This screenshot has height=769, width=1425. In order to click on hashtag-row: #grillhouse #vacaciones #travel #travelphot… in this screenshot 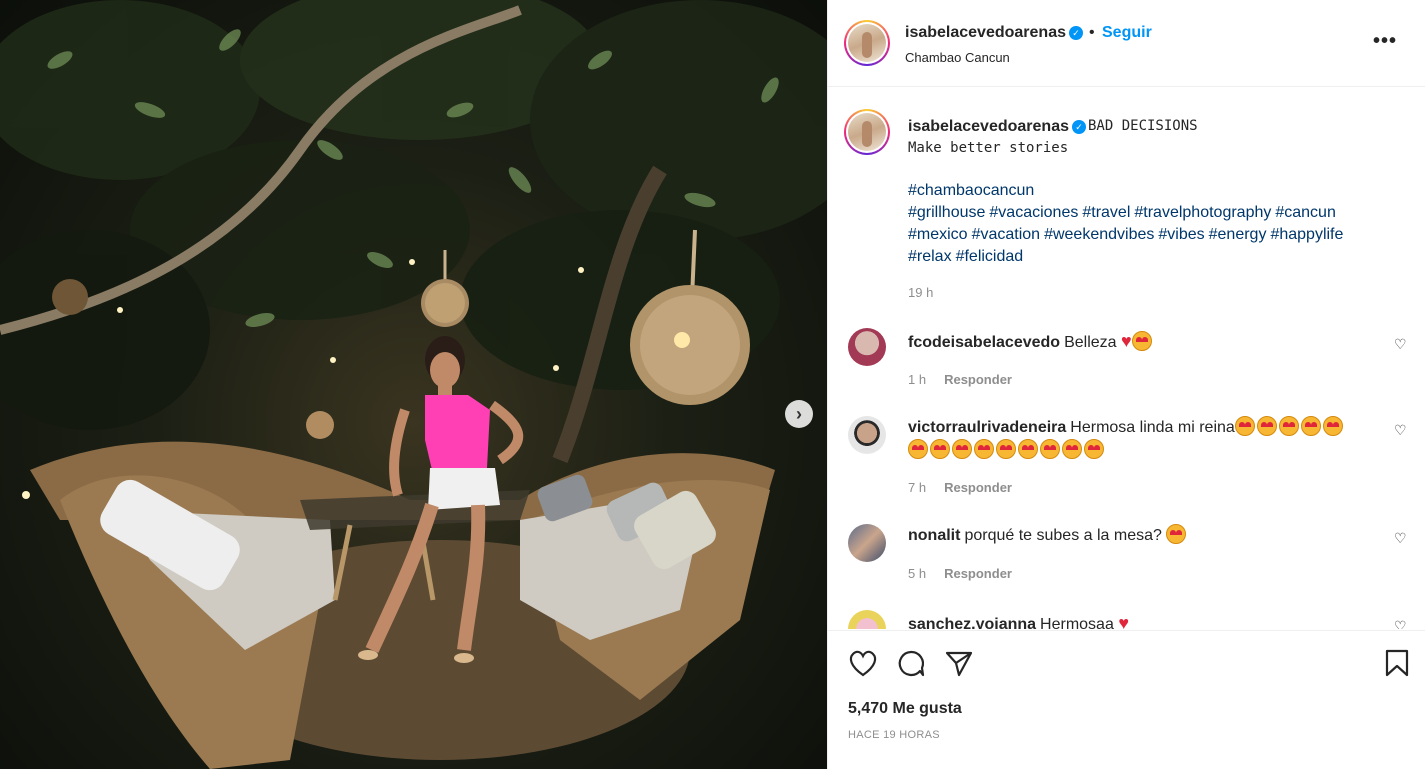, I will do `click(1148, 213)`.